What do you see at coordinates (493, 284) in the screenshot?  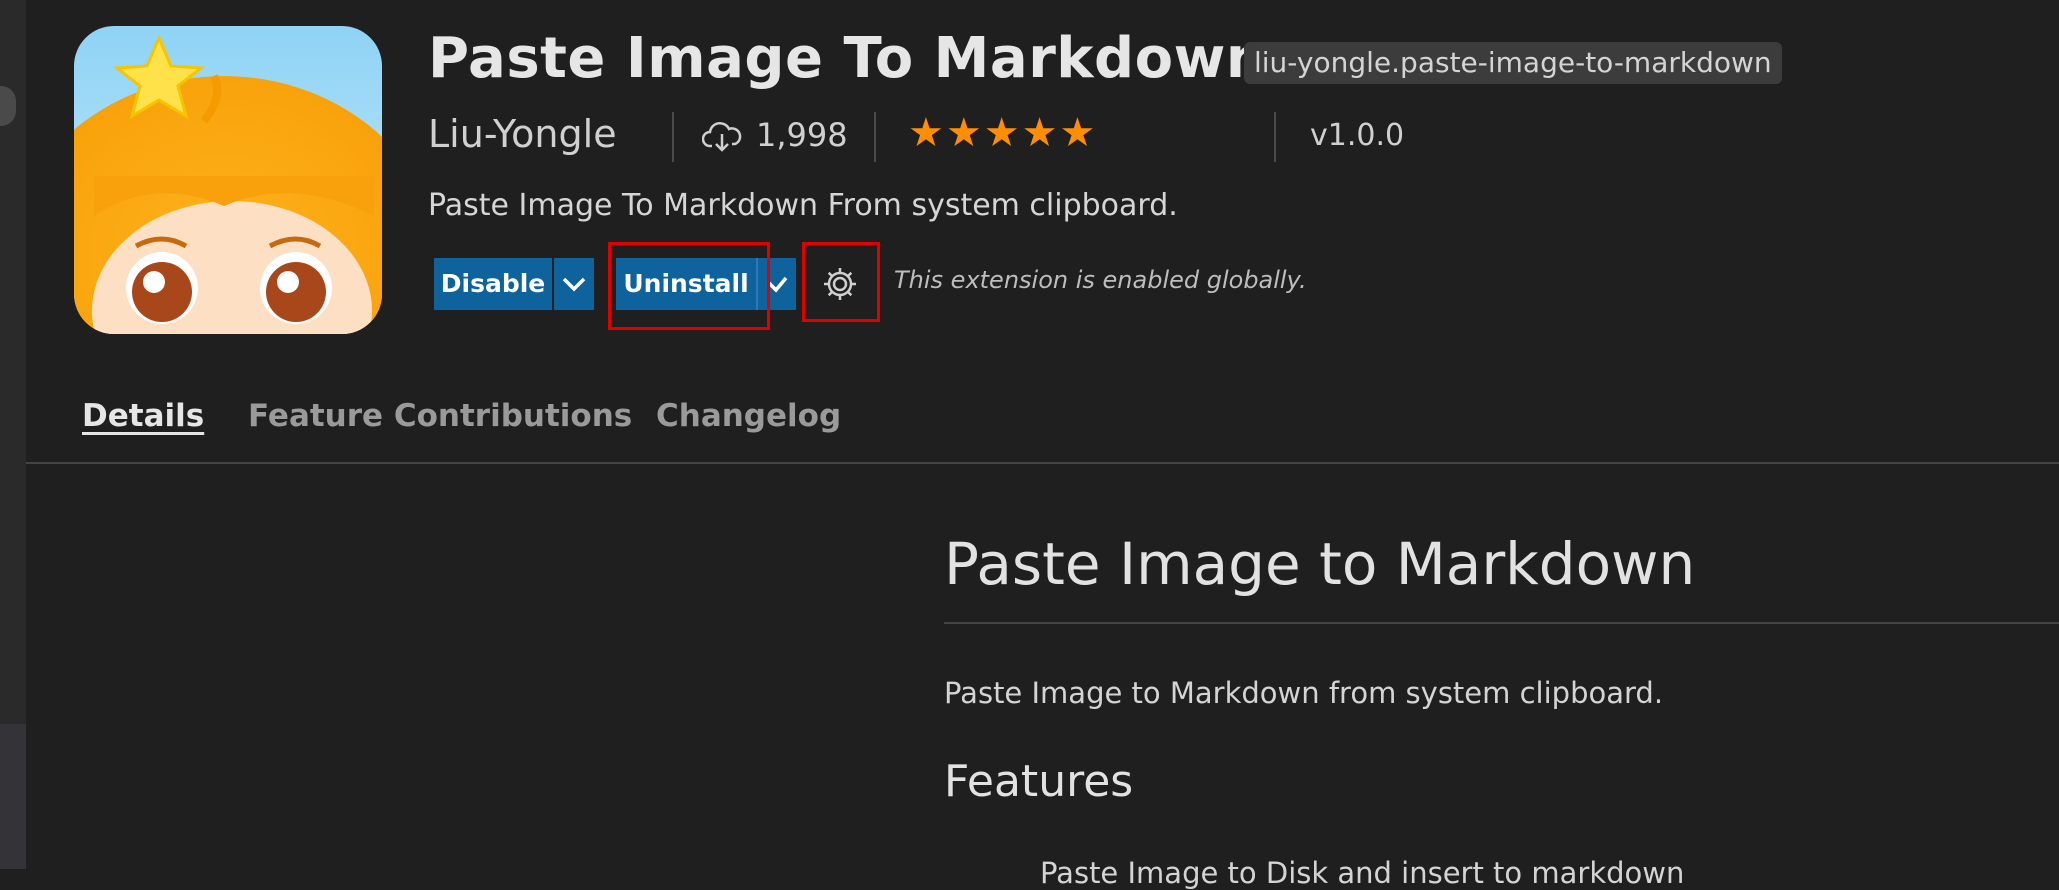 I see `disable-button: Disable` at bounding box center [493, 284].